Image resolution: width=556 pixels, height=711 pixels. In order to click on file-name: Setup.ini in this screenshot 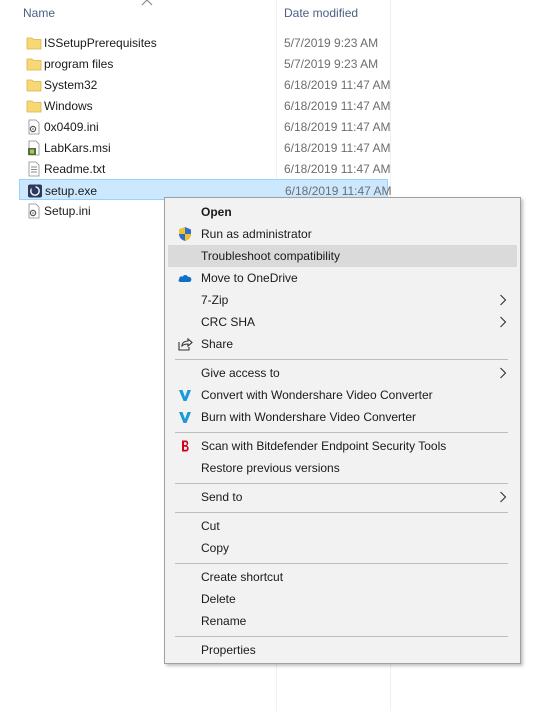, I will do `click(67, 211)`.